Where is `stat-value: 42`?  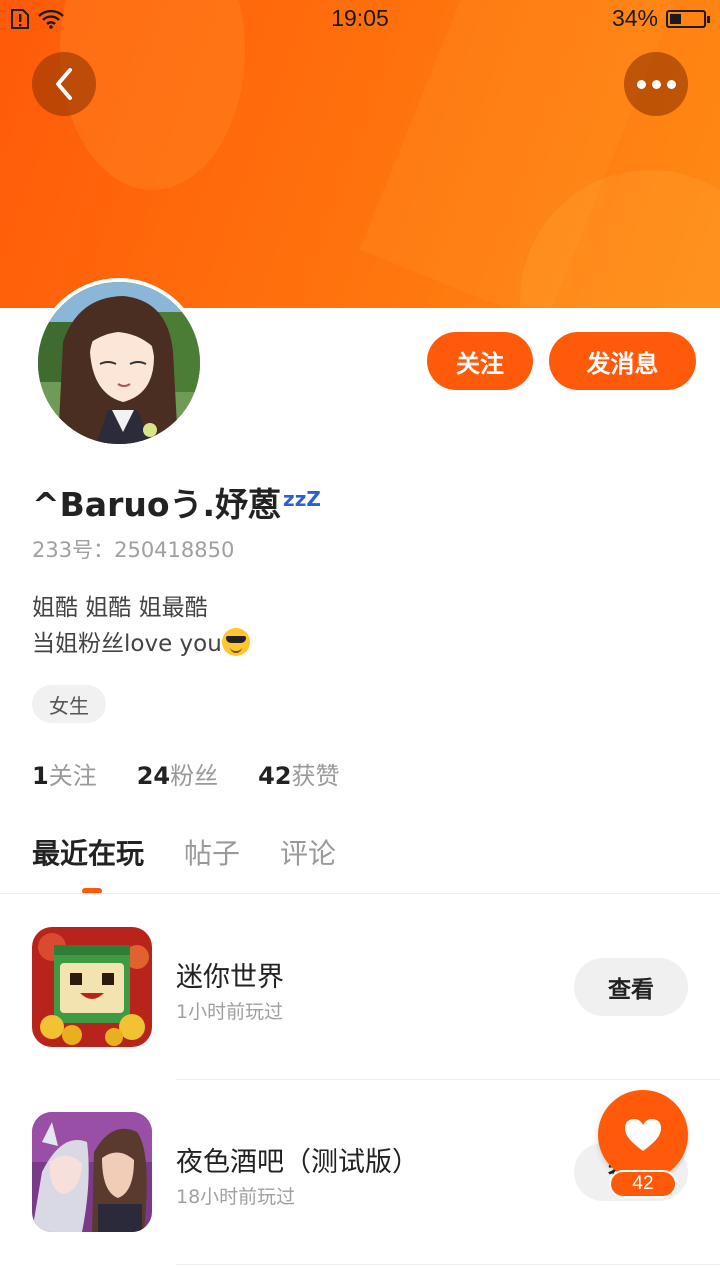 stat-value: 42 is located at coordinates (275, 776).